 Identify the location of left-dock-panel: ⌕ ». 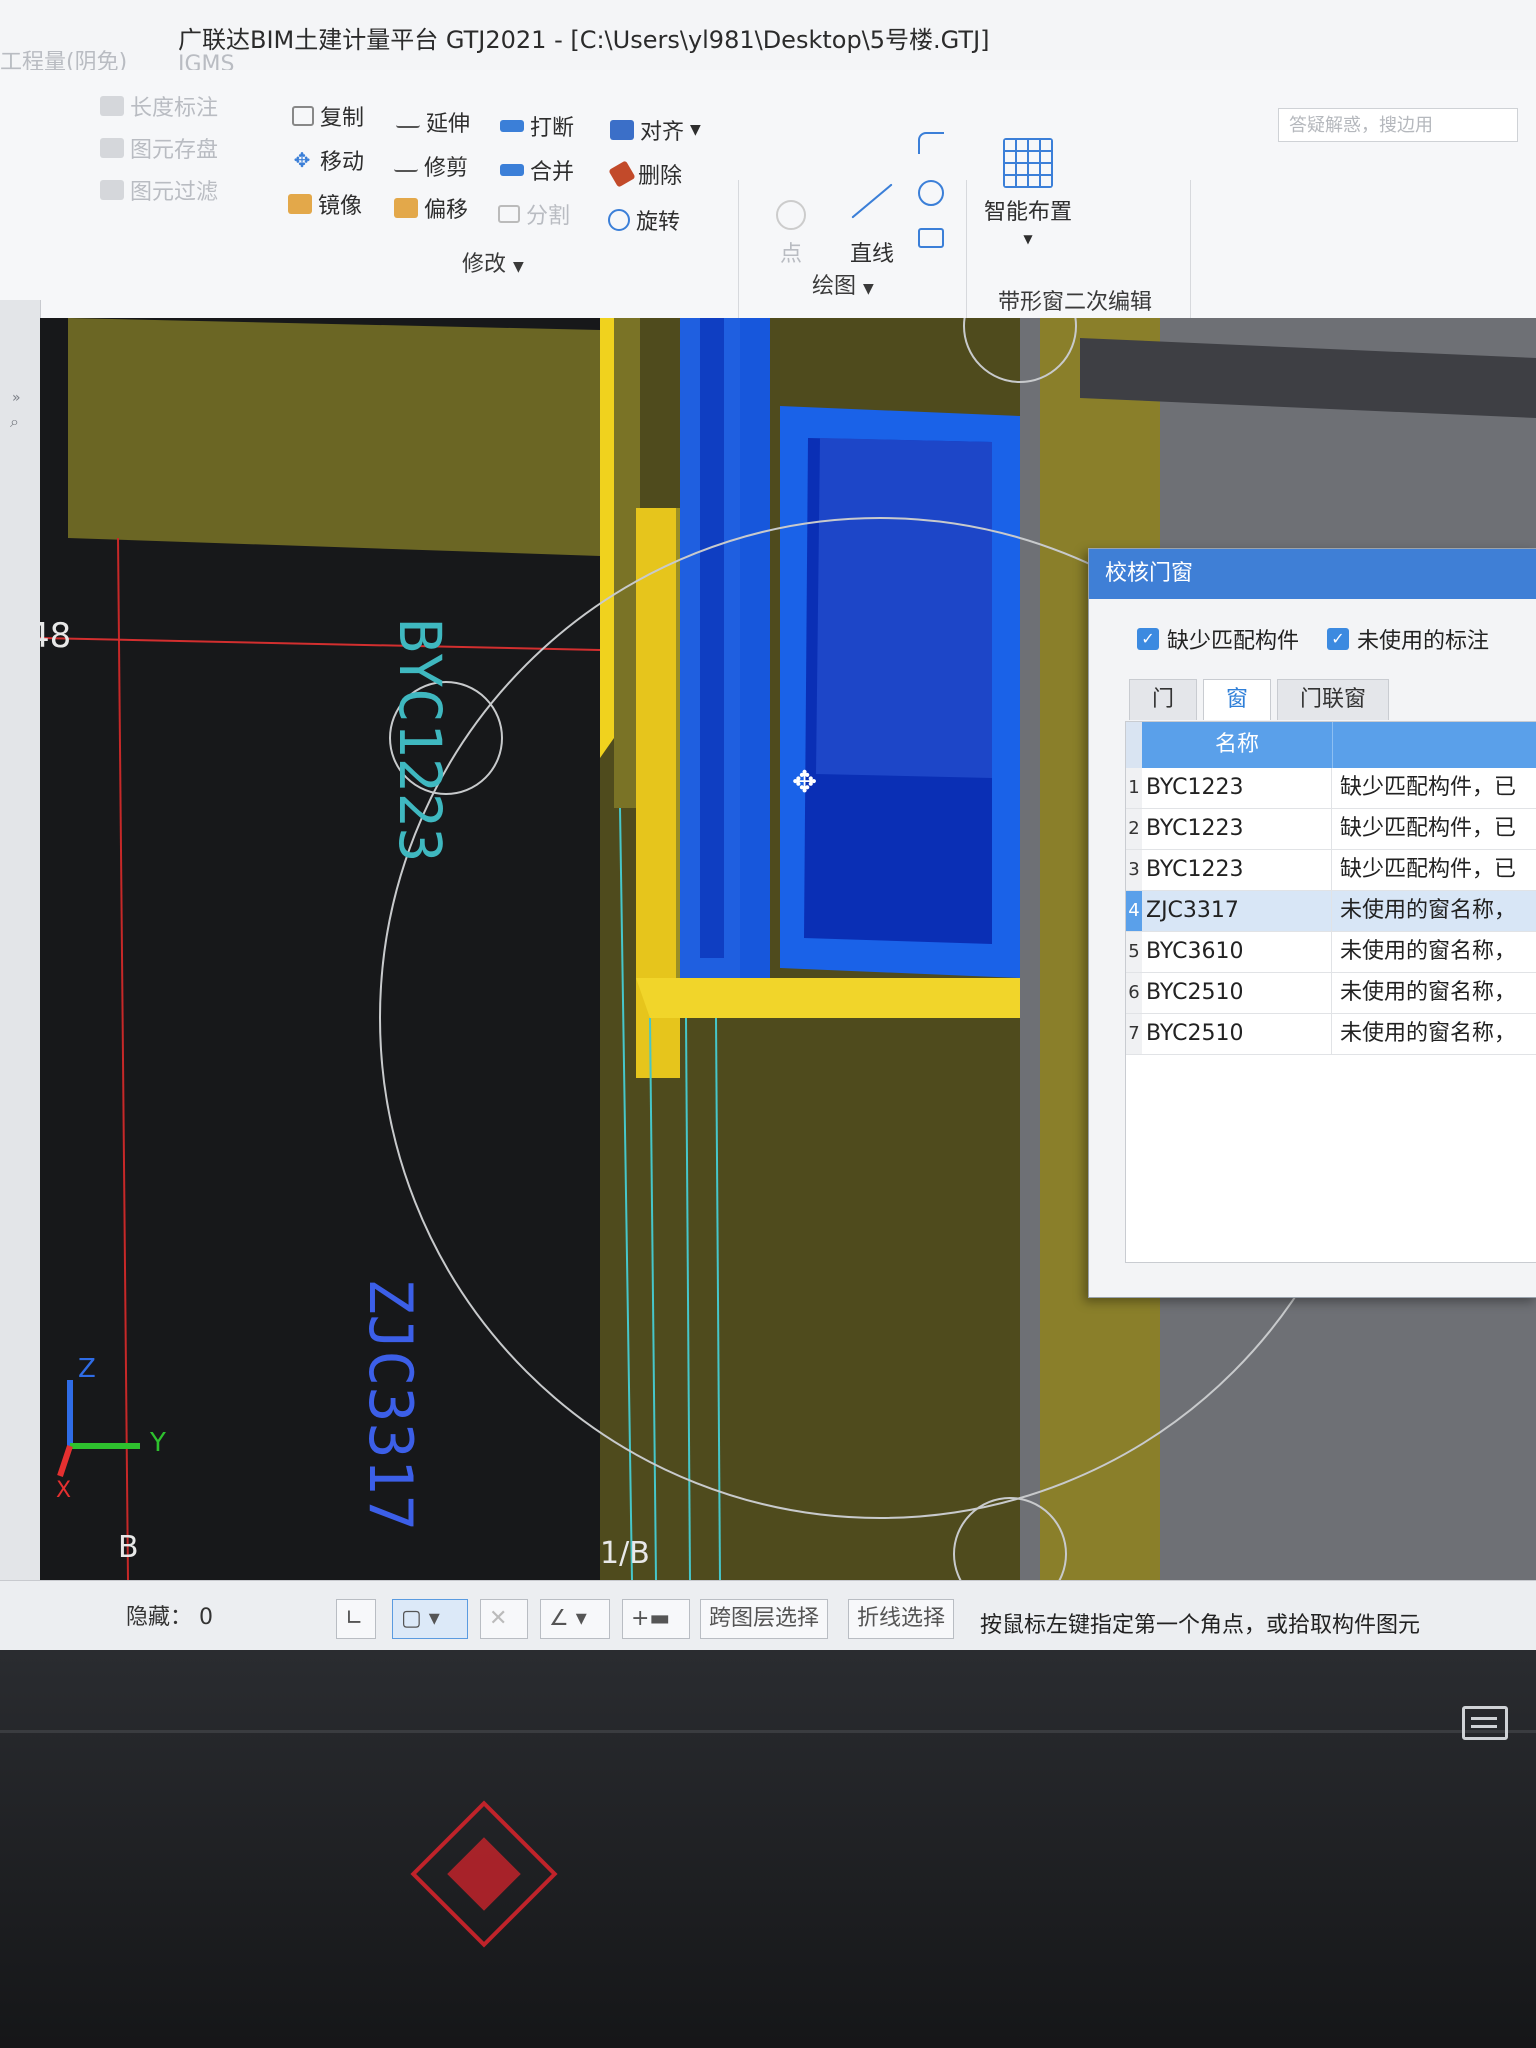
(20, 940).